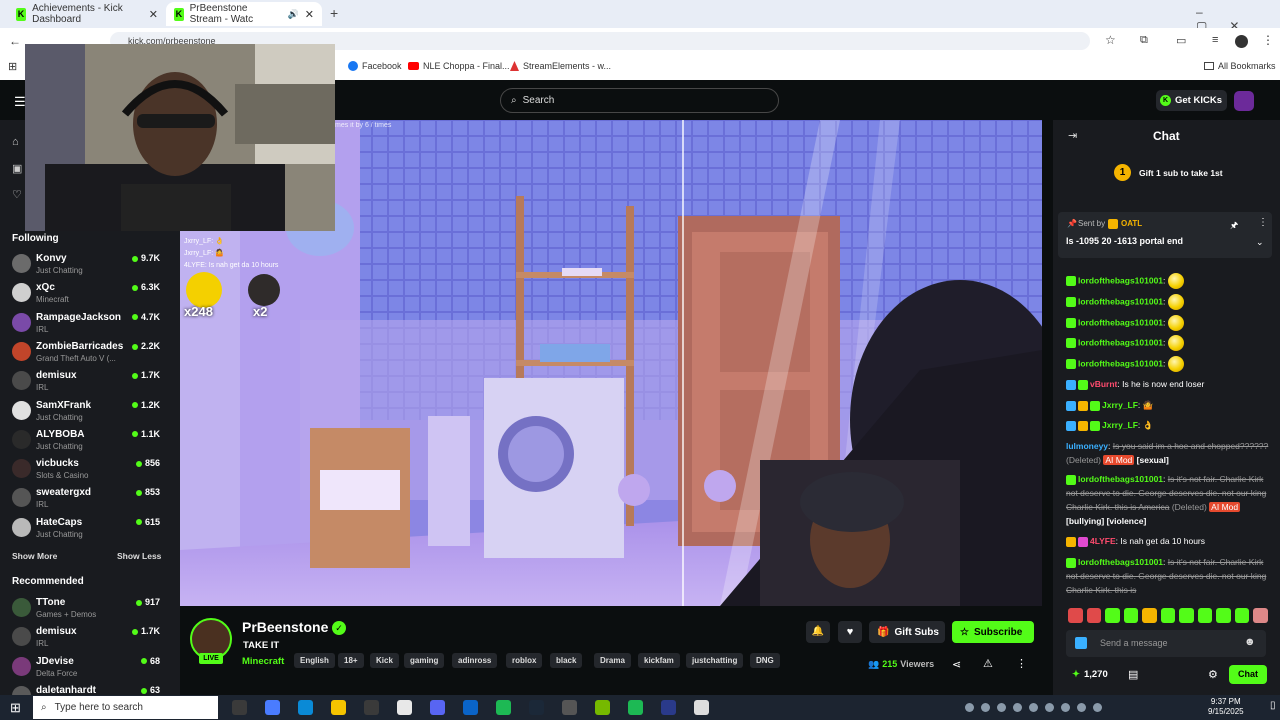 The width and height of the screenshot is (1280, 720). Describe the element at coordinates (1021, 663) in the screenshot. I see `more-options-icon: ⋮` at that location.